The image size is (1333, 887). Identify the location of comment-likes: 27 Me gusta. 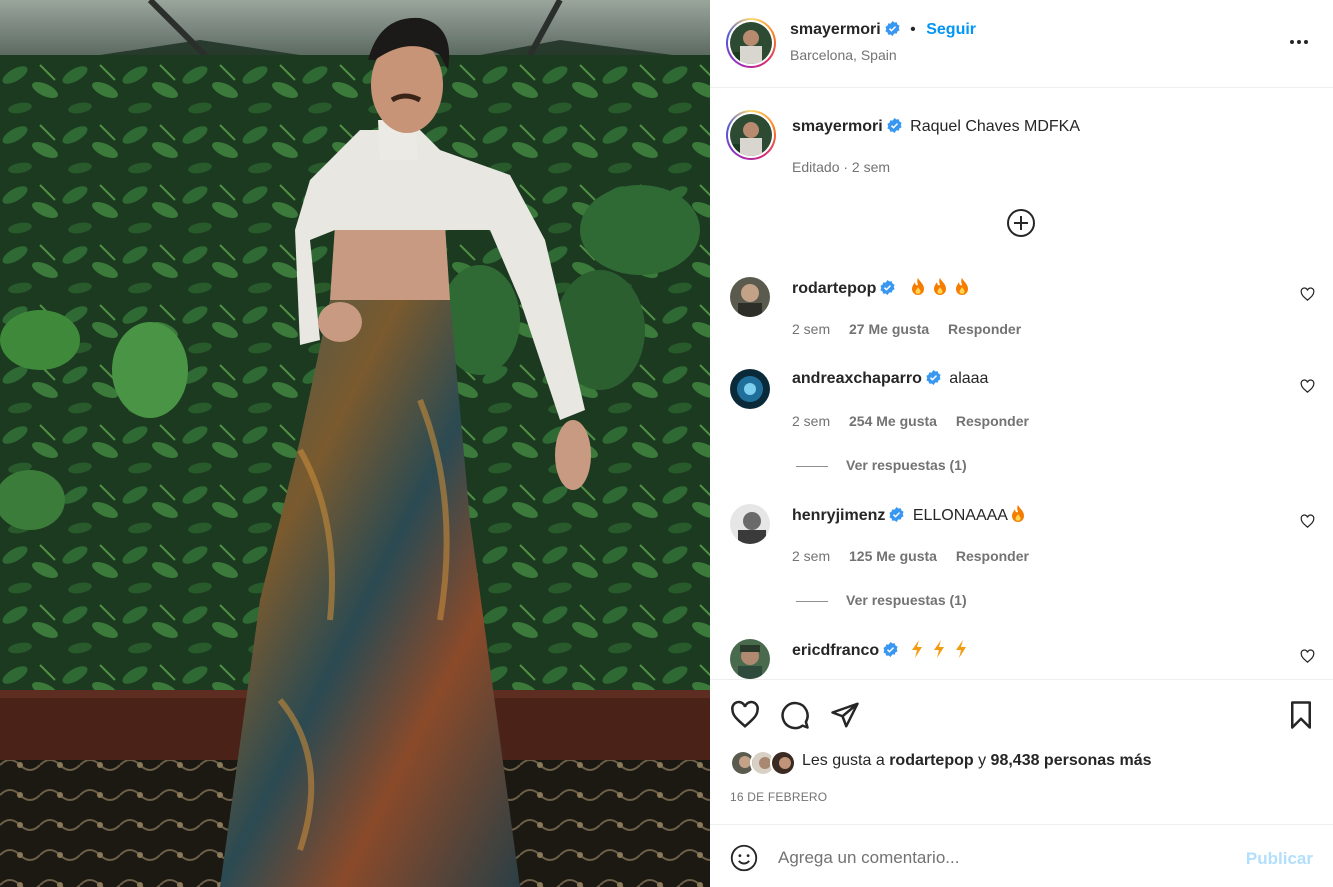
(889, 329).